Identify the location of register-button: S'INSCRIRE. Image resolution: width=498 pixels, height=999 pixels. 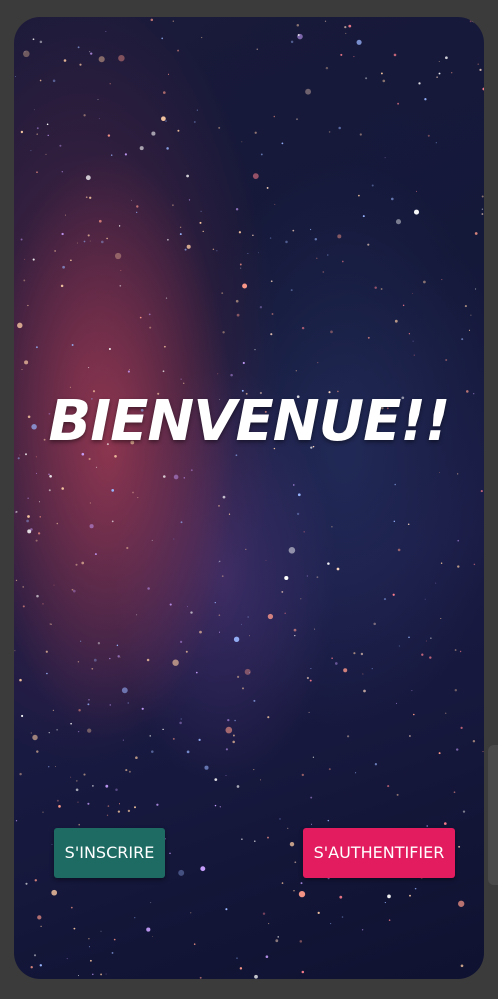
(109, 853).